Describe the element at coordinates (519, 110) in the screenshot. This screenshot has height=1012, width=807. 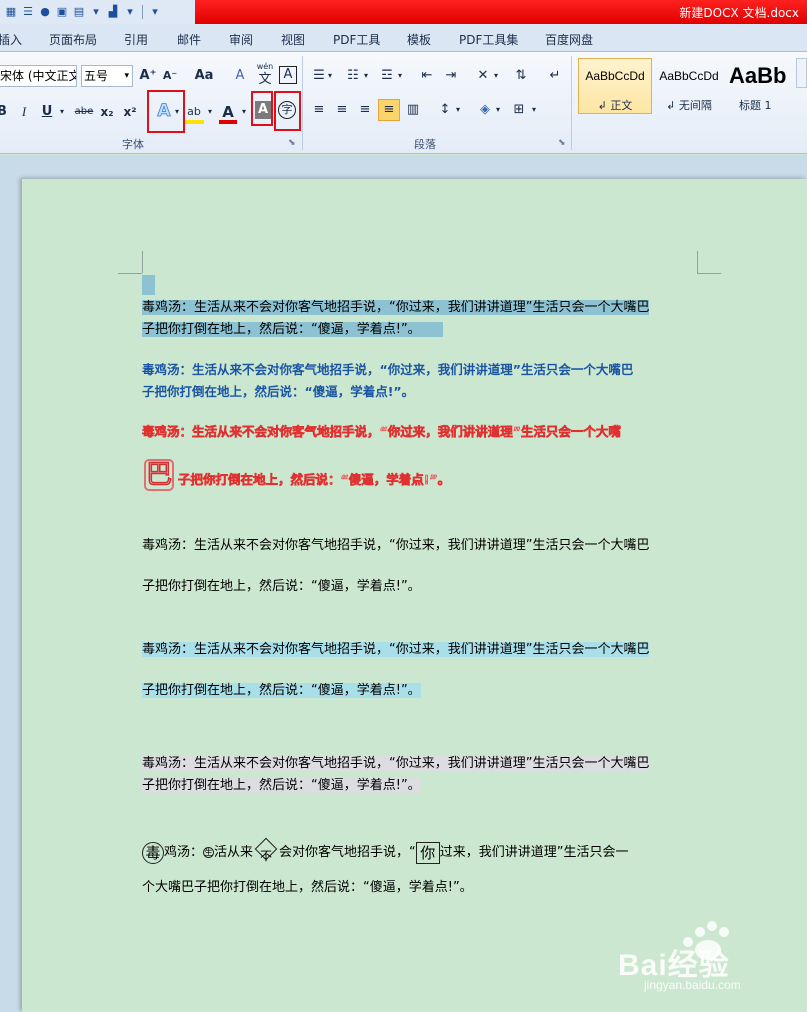
I see `borders-icon: ⊞` at that location.